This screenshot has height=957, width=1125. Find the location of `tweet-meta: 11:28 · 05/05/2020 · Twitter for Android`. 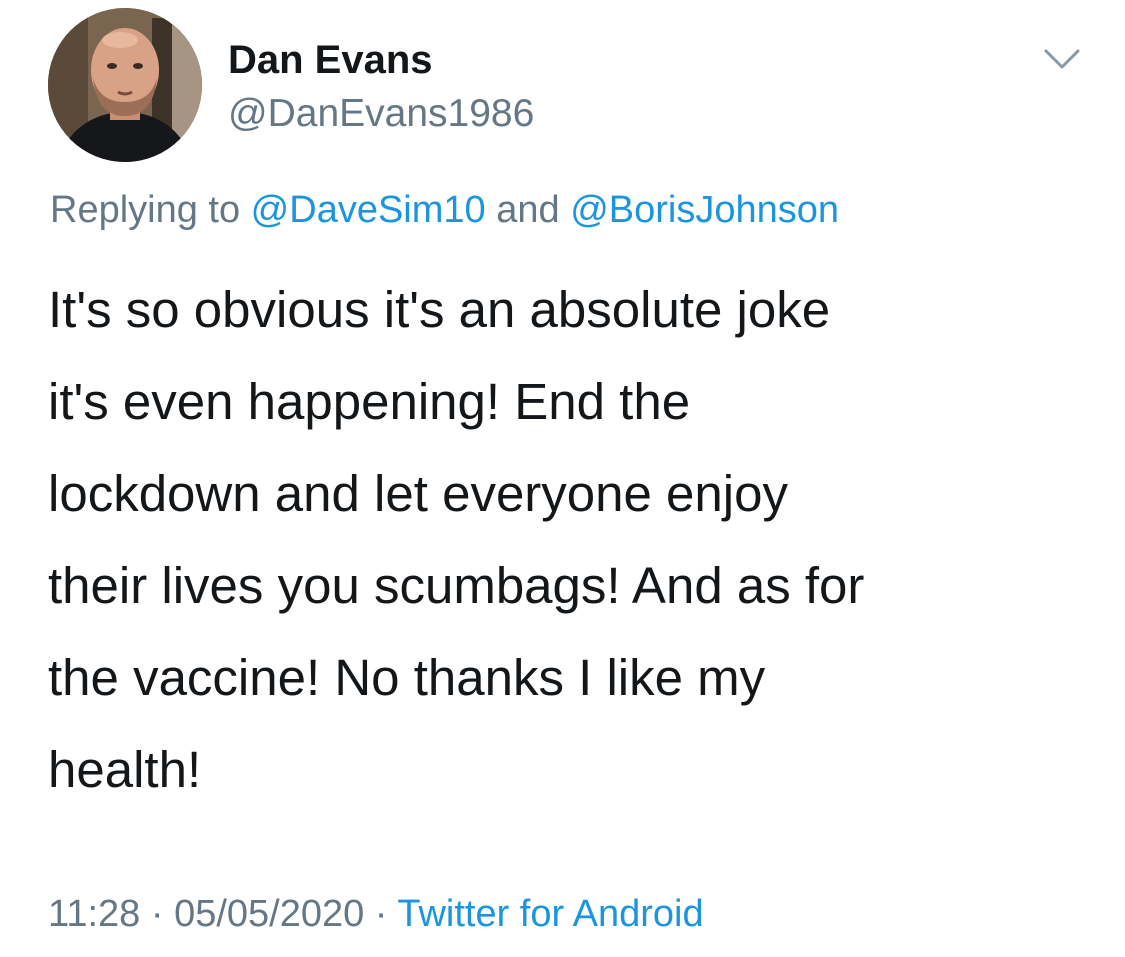

tweet-meta: 11:28 · 05/05/2020 · Twitter for Android is located at coordinates (376, 914).